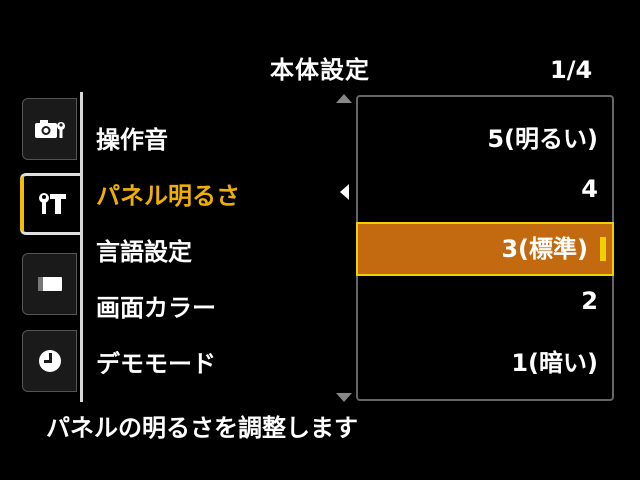  What do you see at coordinates (320, 70) in the screenshot?
I see `page-title: 本体設定` at bounding box center [320, 70].